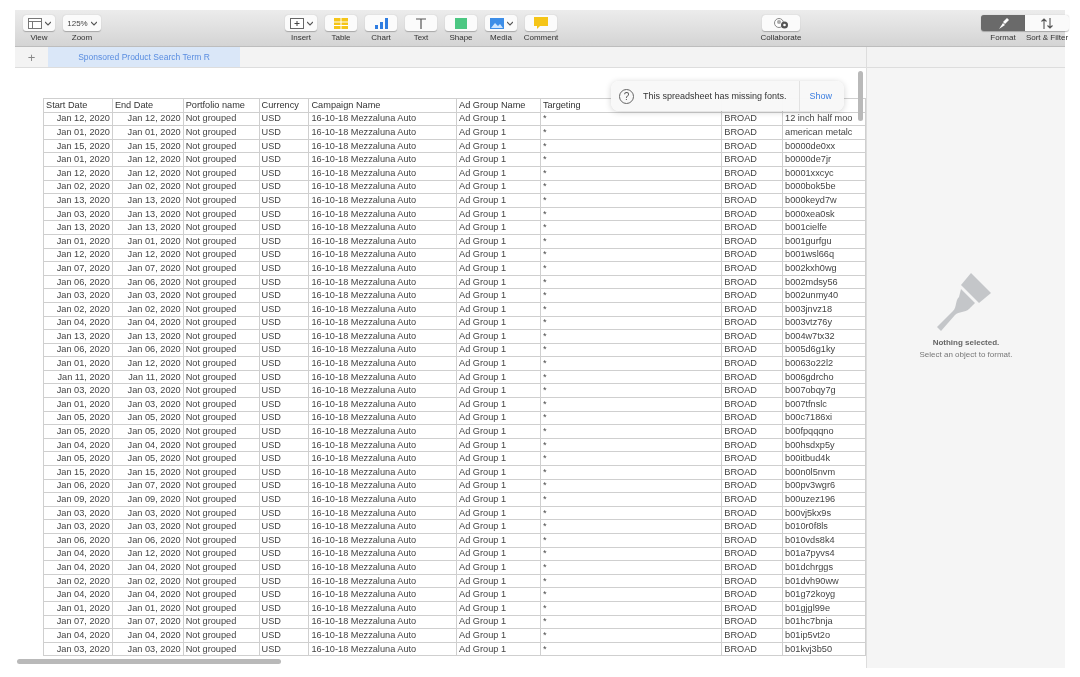 The height and width of the screenshot is (677, 1080). Describe the element at coordinates (824, 554) in the screenshot. I see `table-cell: b01a7pyvs4` at that location.